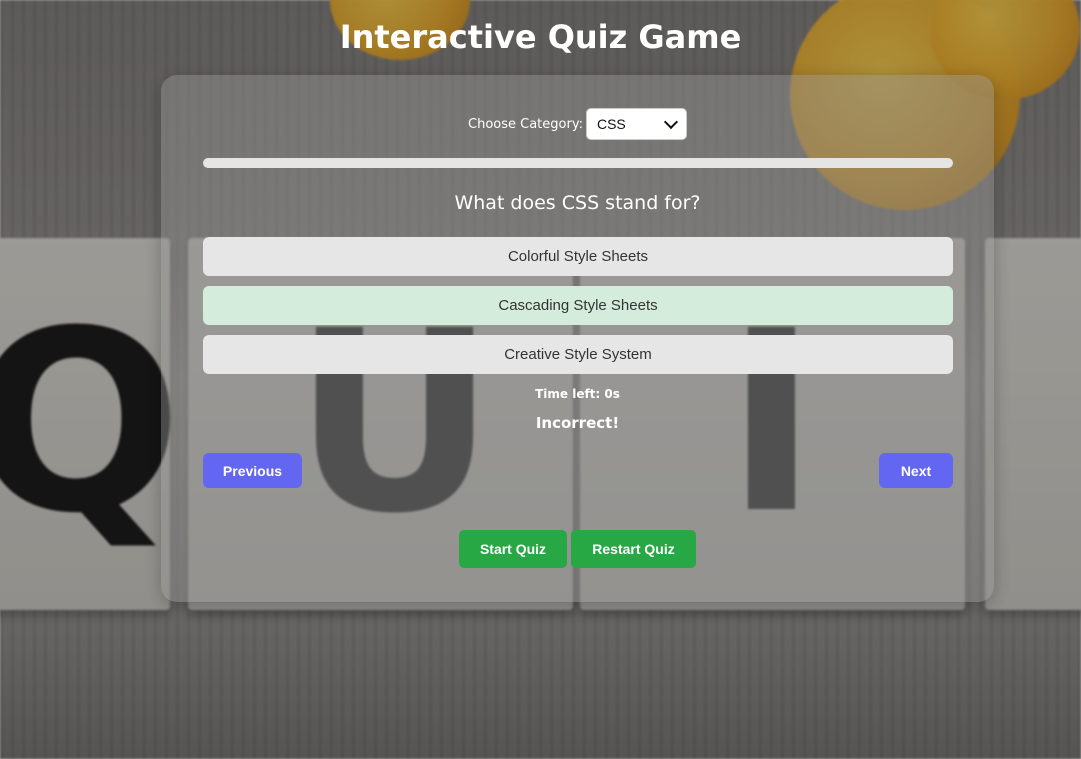 This screenshot has width=1081, height=759. I want to click on action-buttons: Start Quiz Restart Quiz, so click(577, 549).